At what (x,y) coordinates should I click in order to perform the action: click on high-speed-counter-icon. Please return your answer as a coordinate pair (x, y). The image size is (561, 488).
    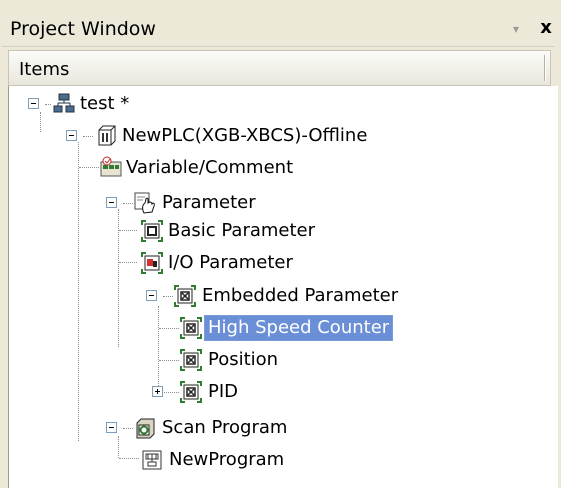
    Looking at the image, I should click on (191, 328).